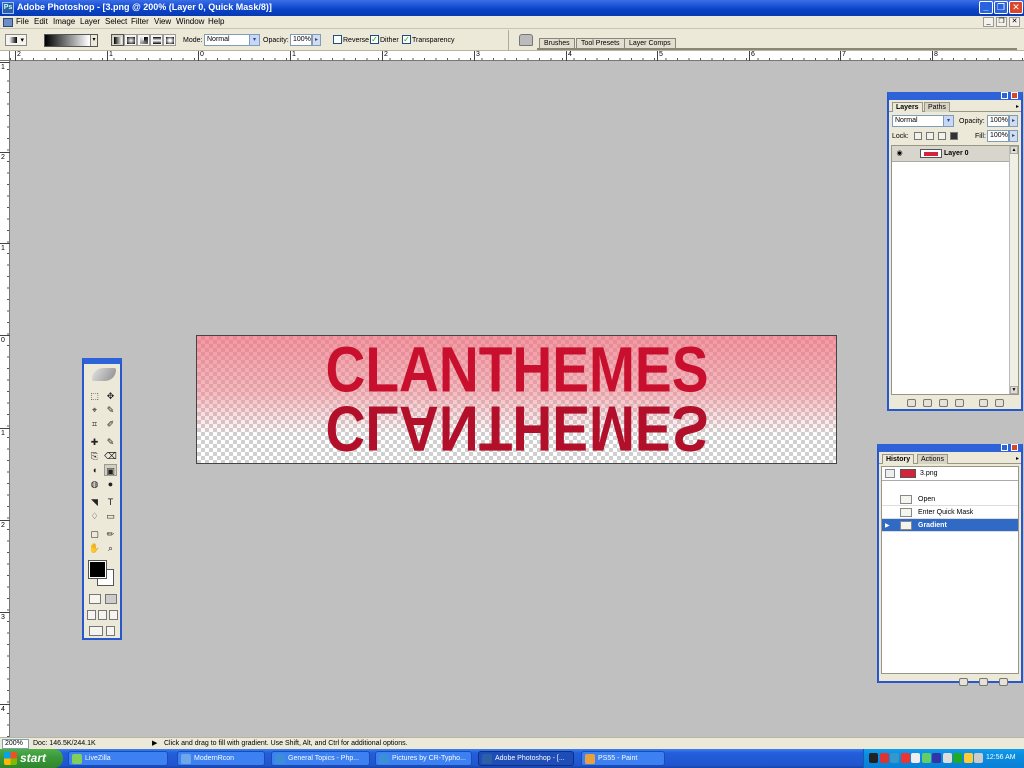 This screenshot has width=1024, height=768. I want to click on marquee-tool-icon: ⬚, so click(94, 396).